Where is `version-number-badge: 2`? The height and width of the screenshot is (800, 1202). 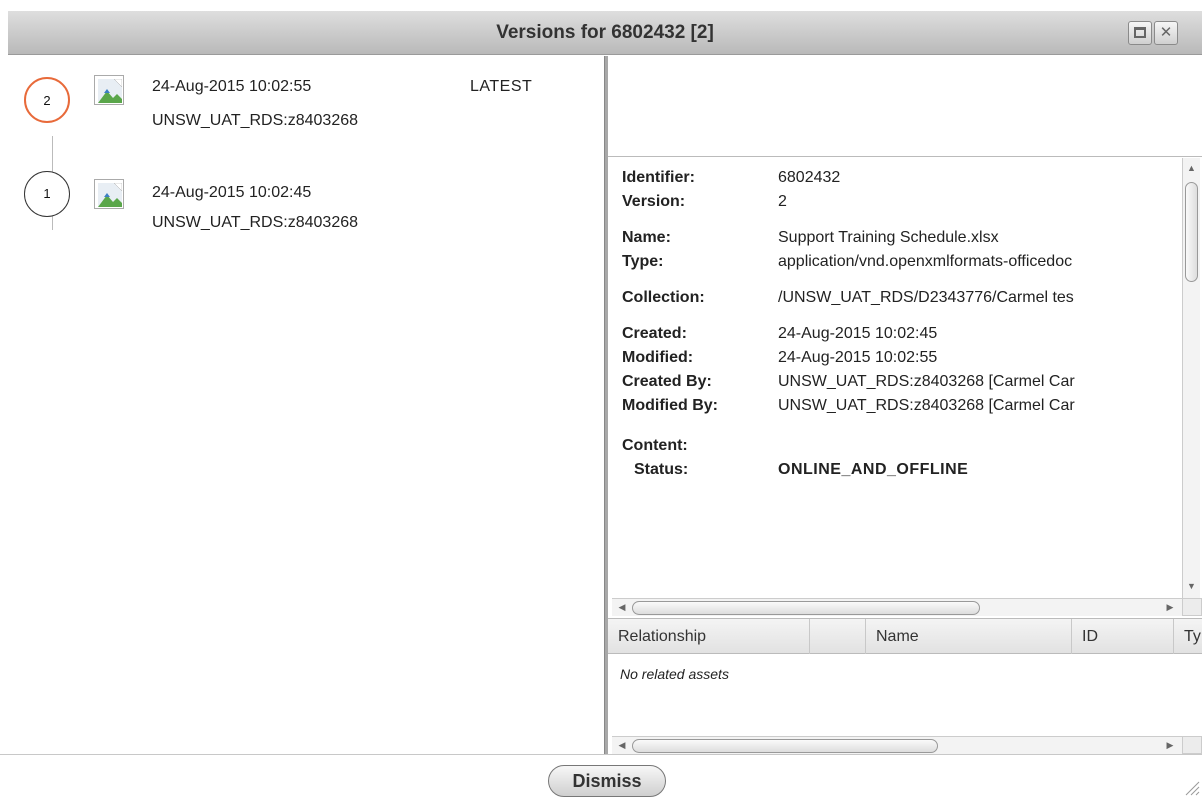
version-number-badge: 2 is located at coordinates (47, 100).